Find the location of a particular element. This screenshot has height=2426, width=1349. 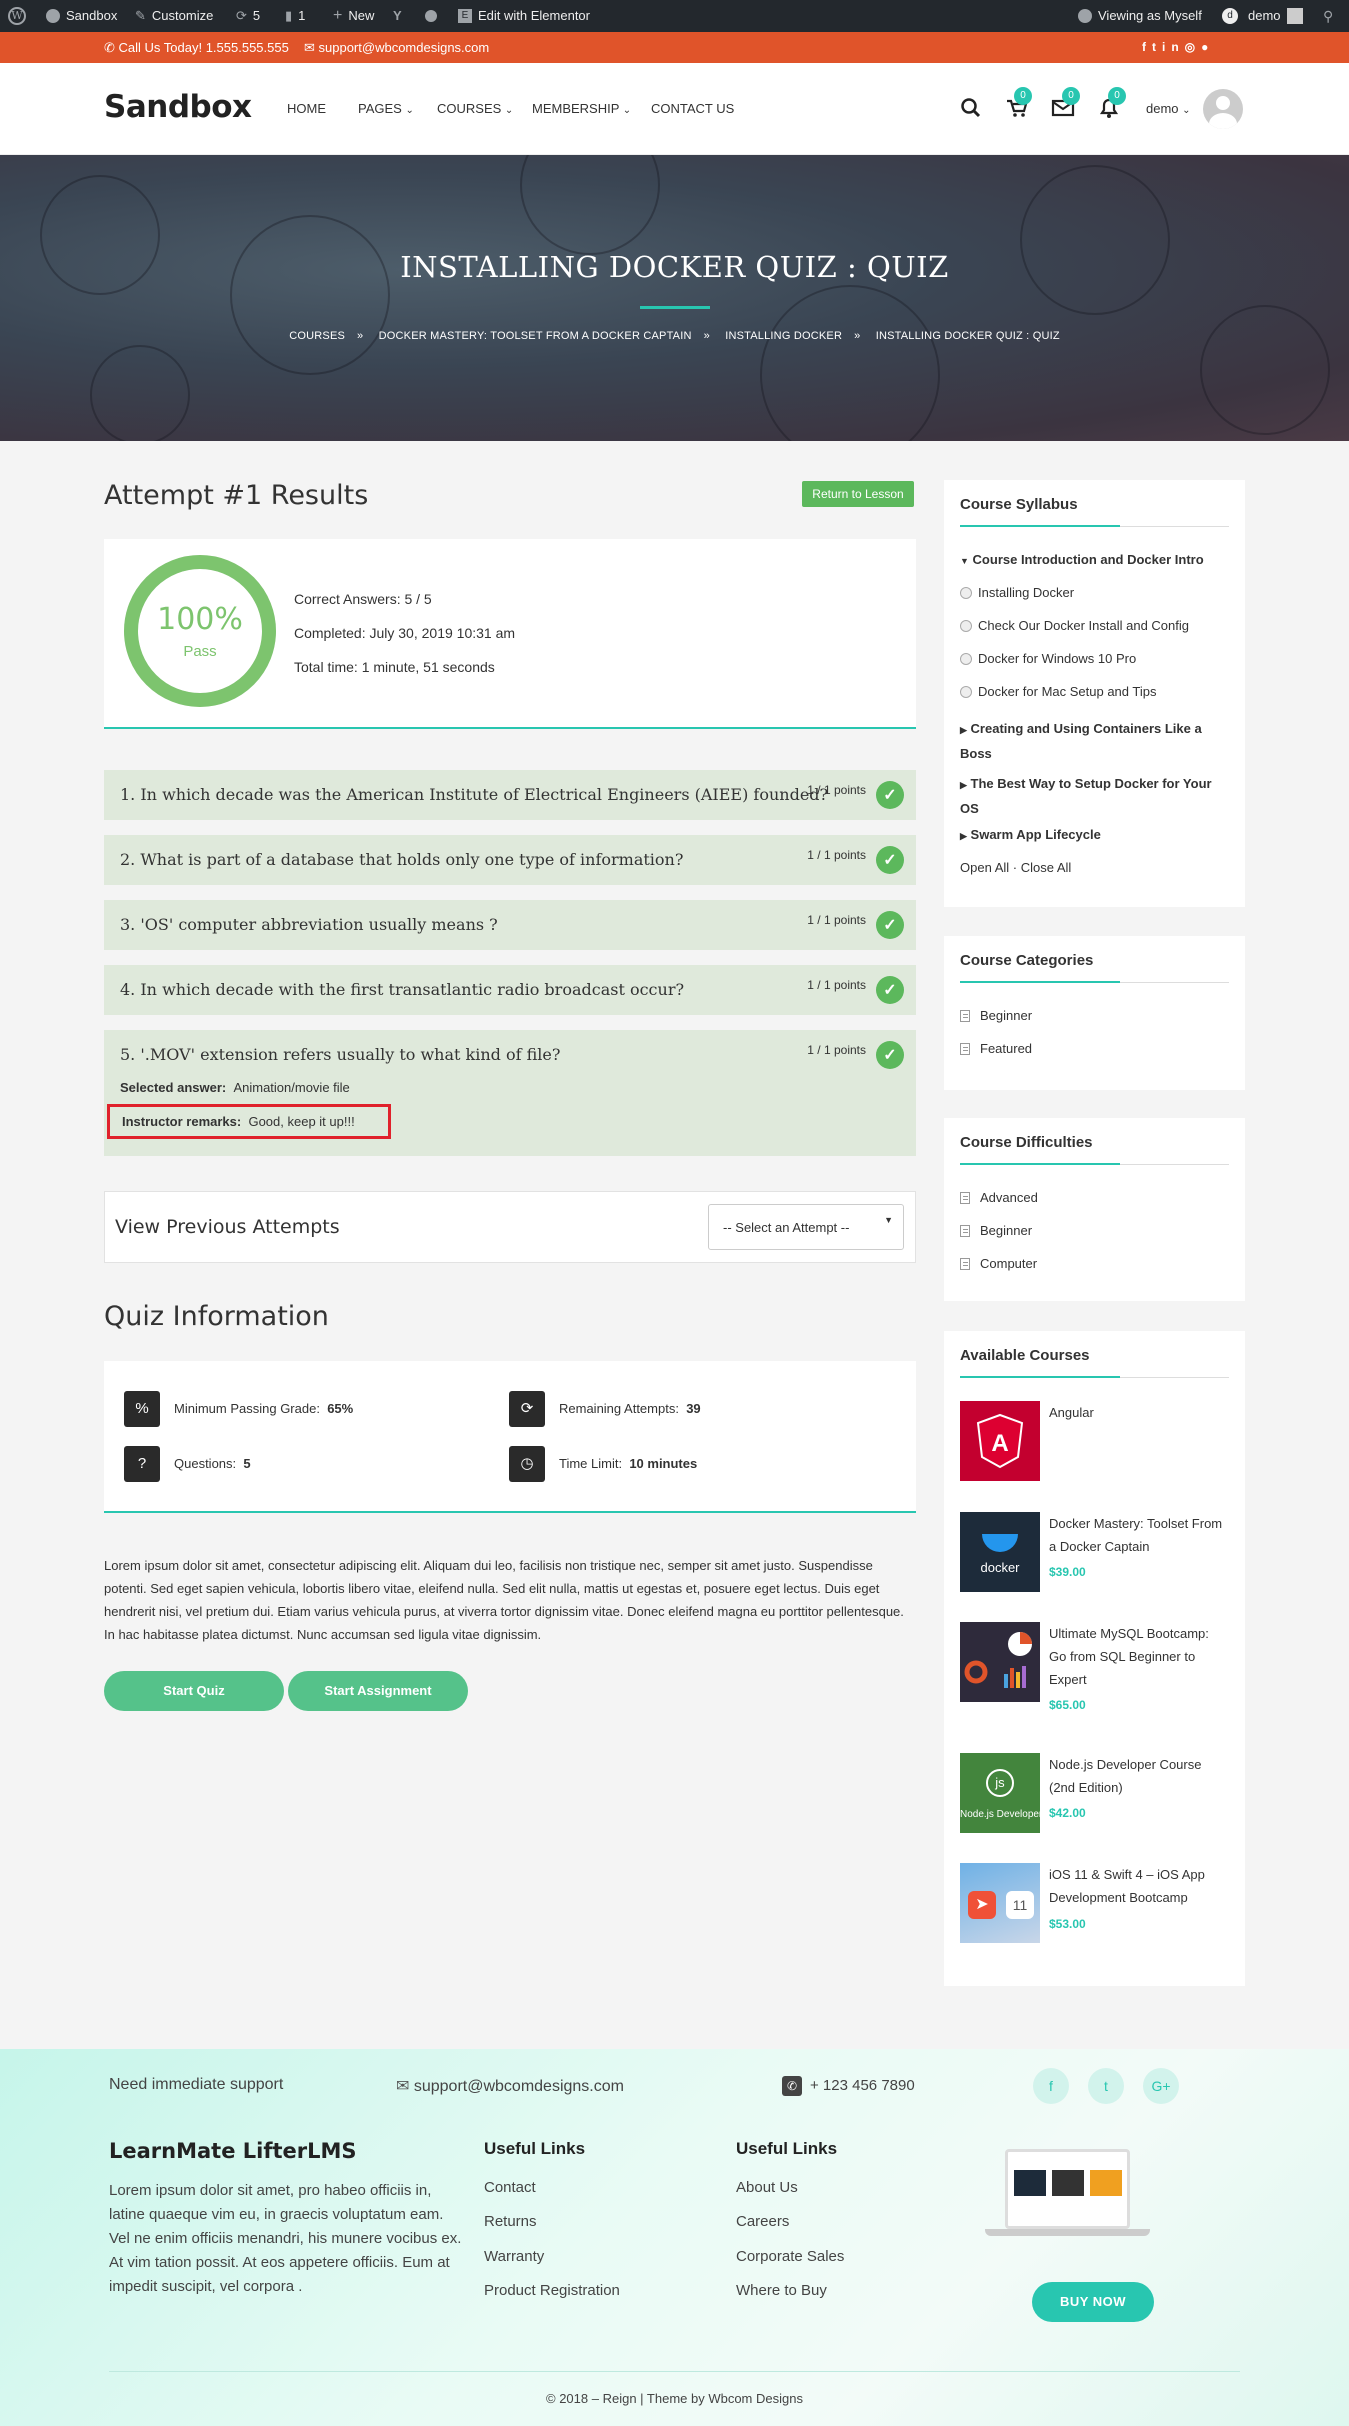

wordpress-logo-icon: W is located at coordinates (17, 16).